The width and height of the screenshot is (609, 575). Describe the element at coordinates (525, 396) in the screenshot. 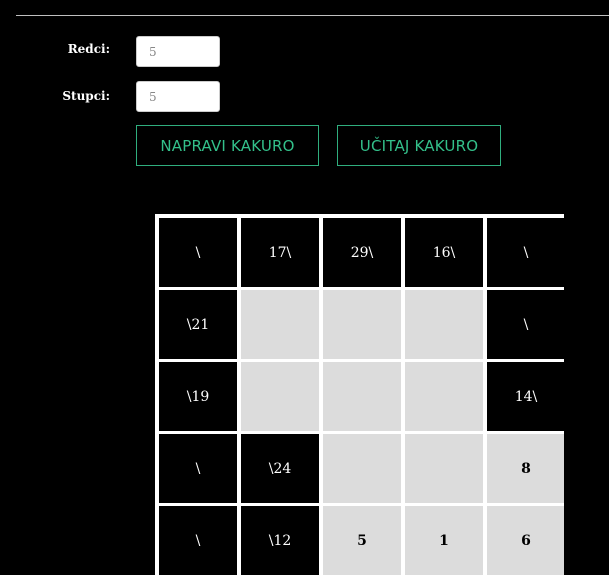

I see `clue-cell: 14\` at that location.